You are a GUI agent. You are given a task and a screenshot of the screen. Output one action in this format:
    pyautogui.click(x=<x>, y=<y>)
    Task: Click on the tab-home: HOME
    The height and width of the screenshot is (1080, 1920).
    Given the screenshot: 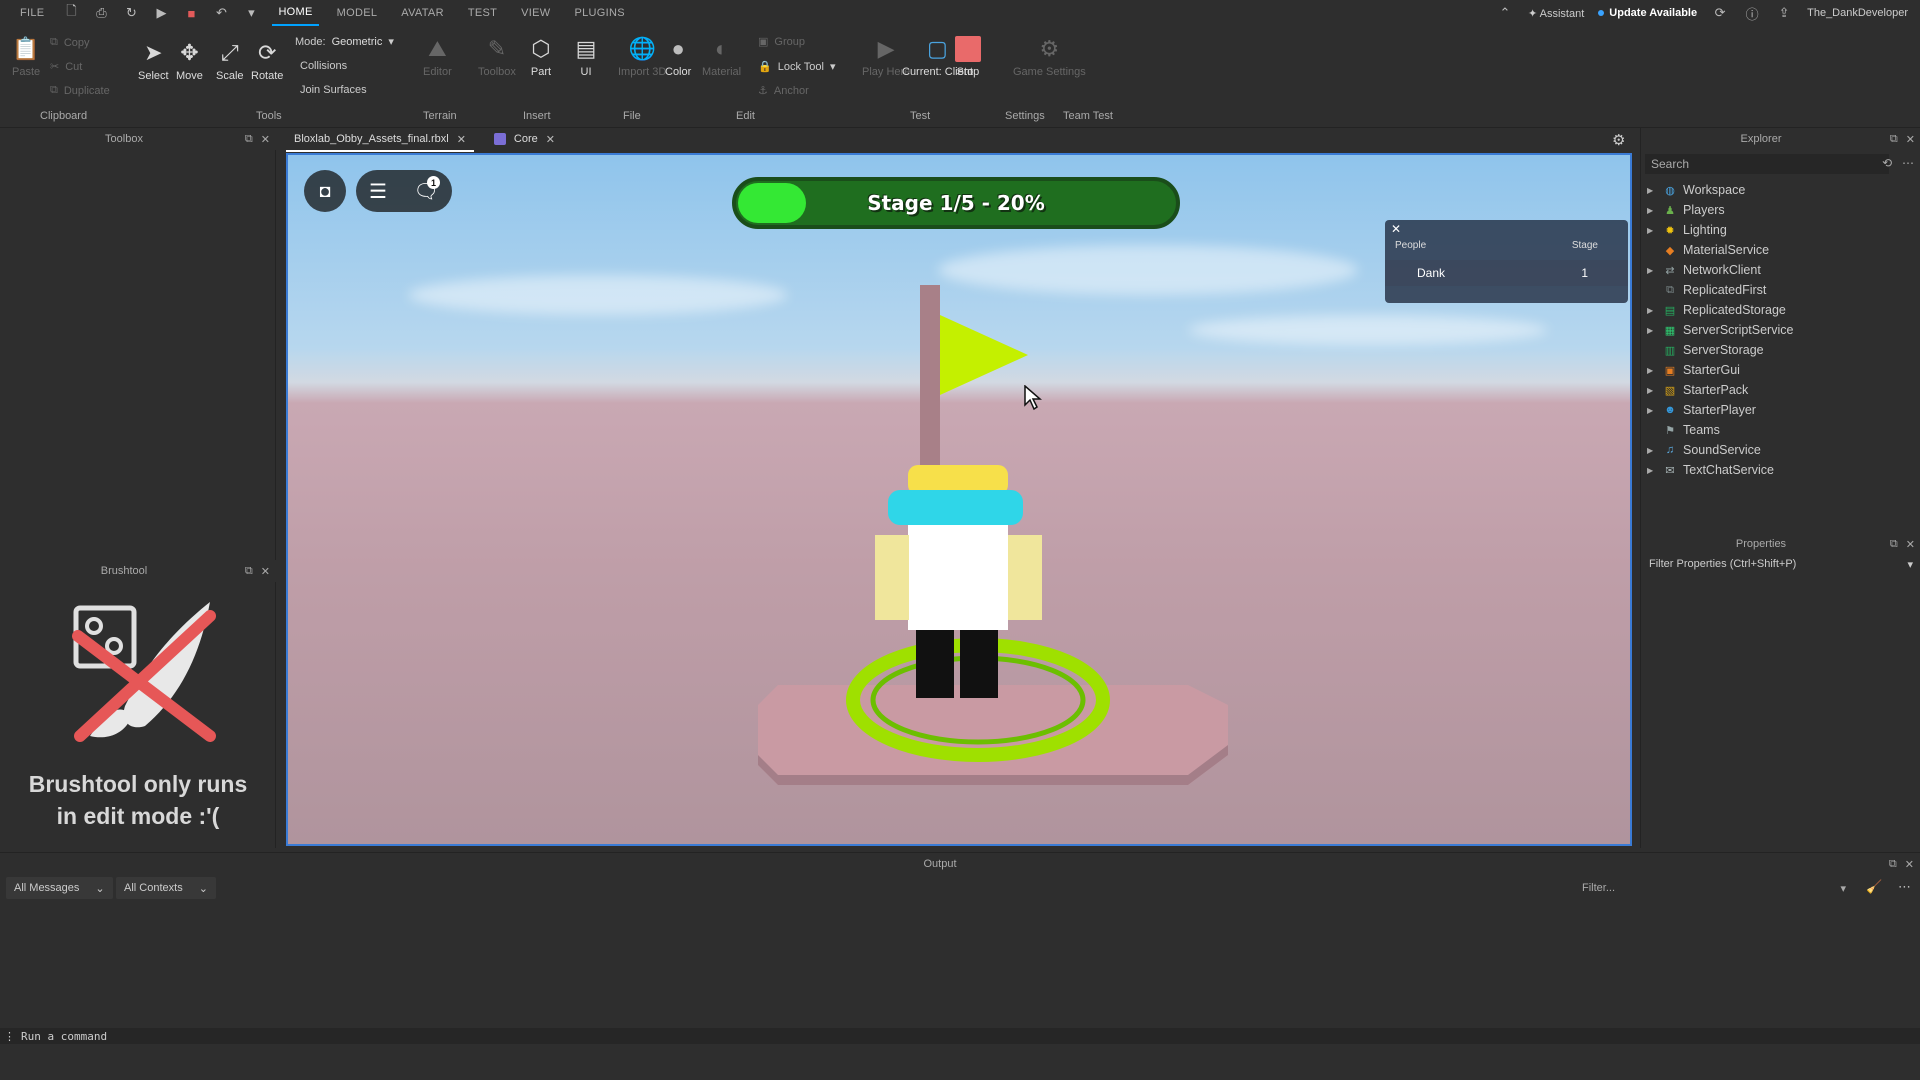 What is the action you would take?
    pyautogui.click(x=295, y=13)
    